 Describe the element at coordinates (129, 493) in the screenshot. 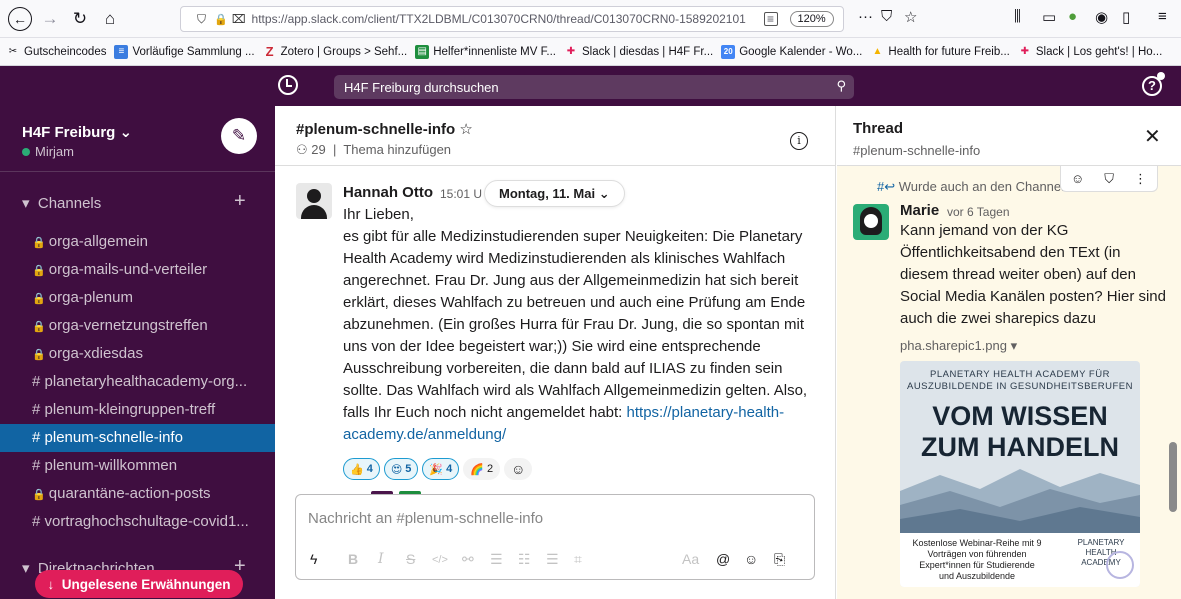

I see `channel-label: quarantäne-action-posts` at that location.